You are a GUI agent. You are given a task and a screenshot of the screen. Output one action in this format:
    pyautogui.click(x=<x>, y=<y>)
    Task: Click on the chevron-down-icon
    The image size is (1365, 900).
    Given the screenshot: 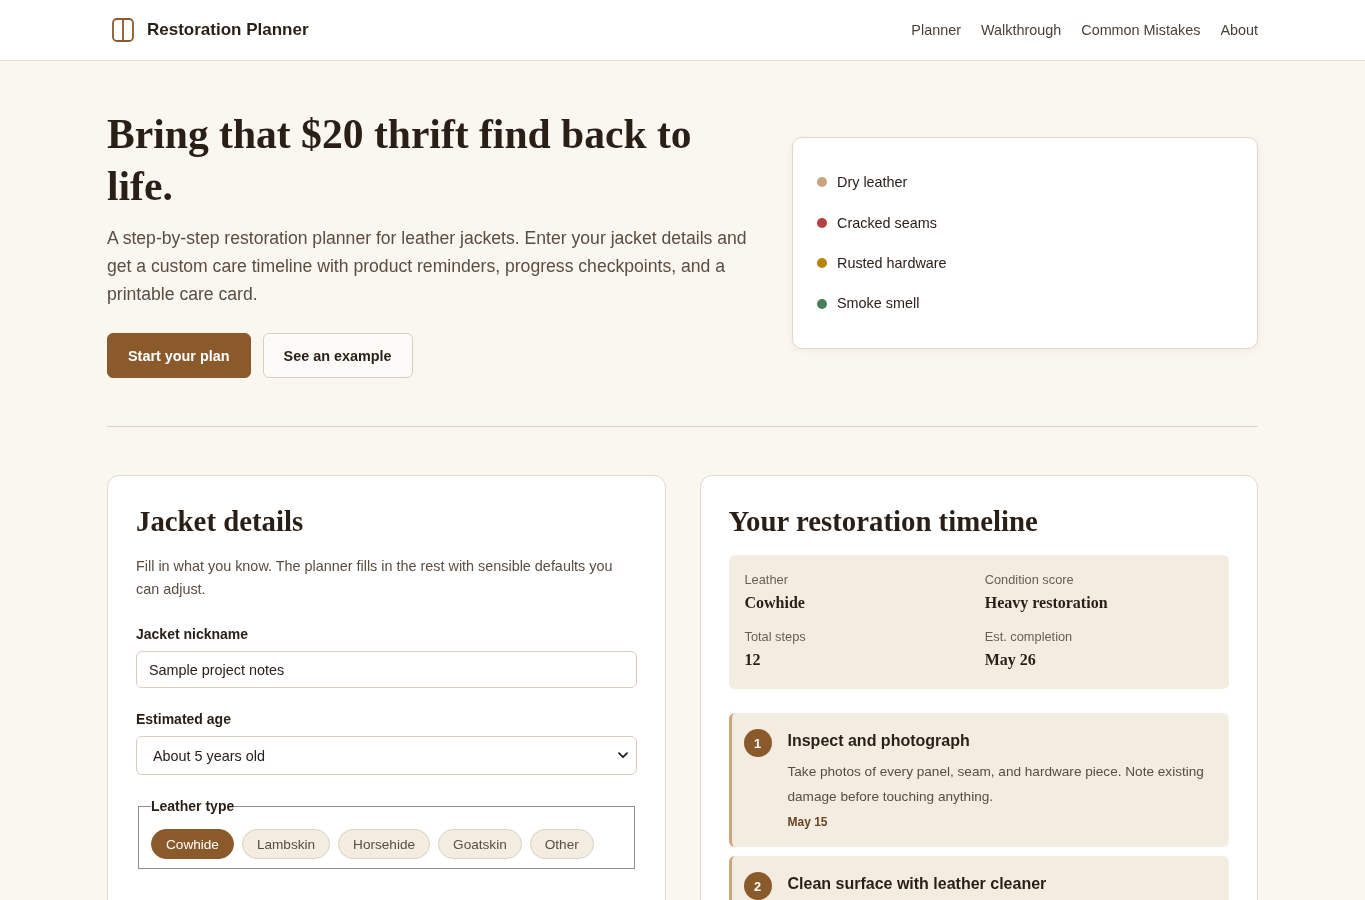 What is the action you would take?
    pyautogui.click(x=622, y=755)
    